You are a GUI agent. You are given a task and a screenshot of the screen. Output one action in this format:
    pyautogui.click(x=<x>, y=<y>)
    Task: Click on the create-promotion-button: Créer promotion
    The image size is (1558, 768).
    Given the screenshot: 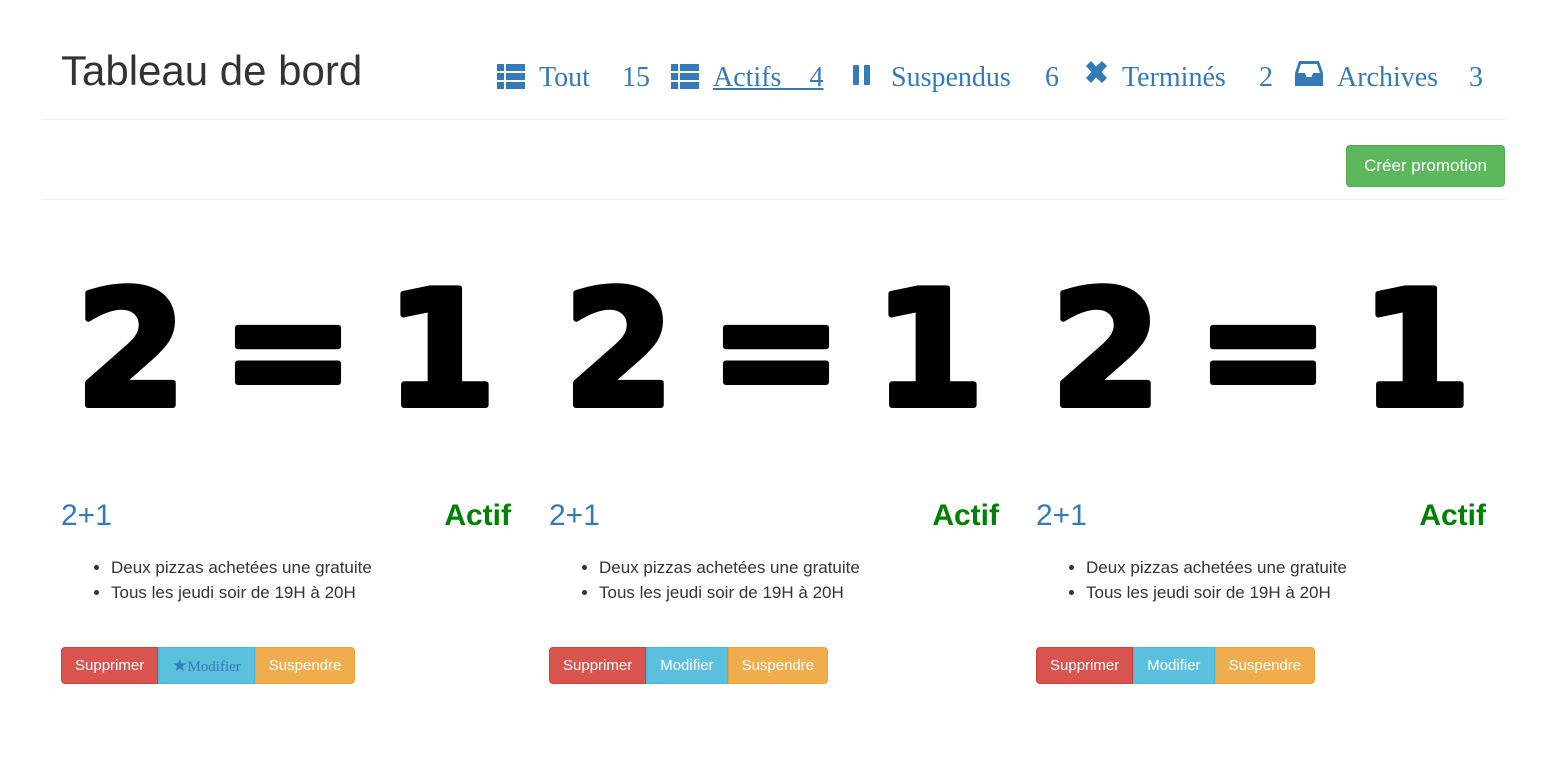 What is the action you would take?
    pyautogui.click(x=1425, y=166)
    